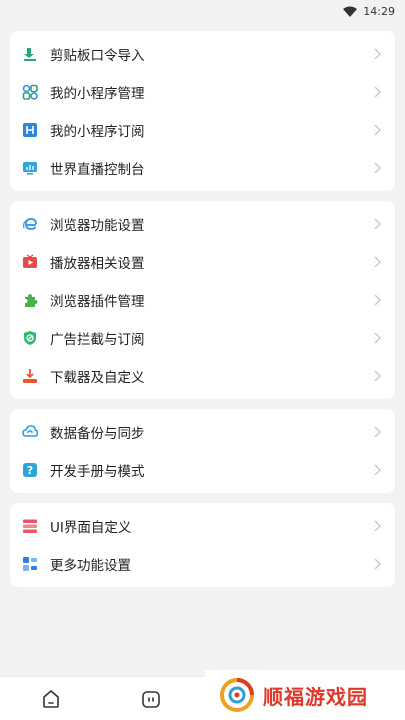  I want to click on home-icon, so click(51, 699).